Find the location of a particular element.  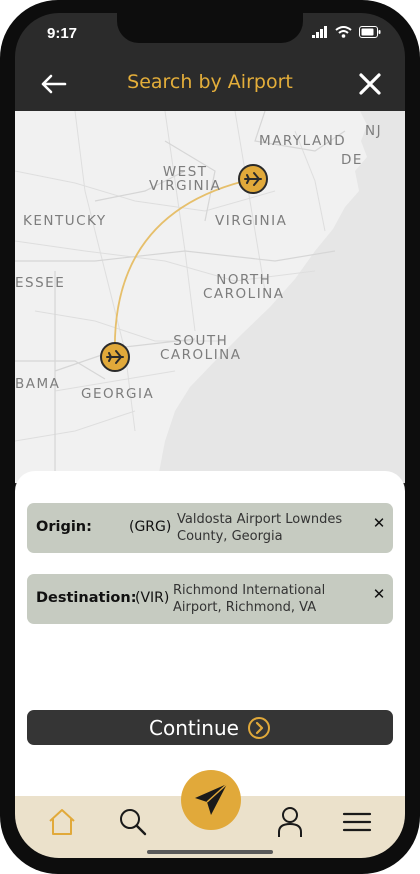

state-label-nj: NJ is located at coordinates (374, 131).